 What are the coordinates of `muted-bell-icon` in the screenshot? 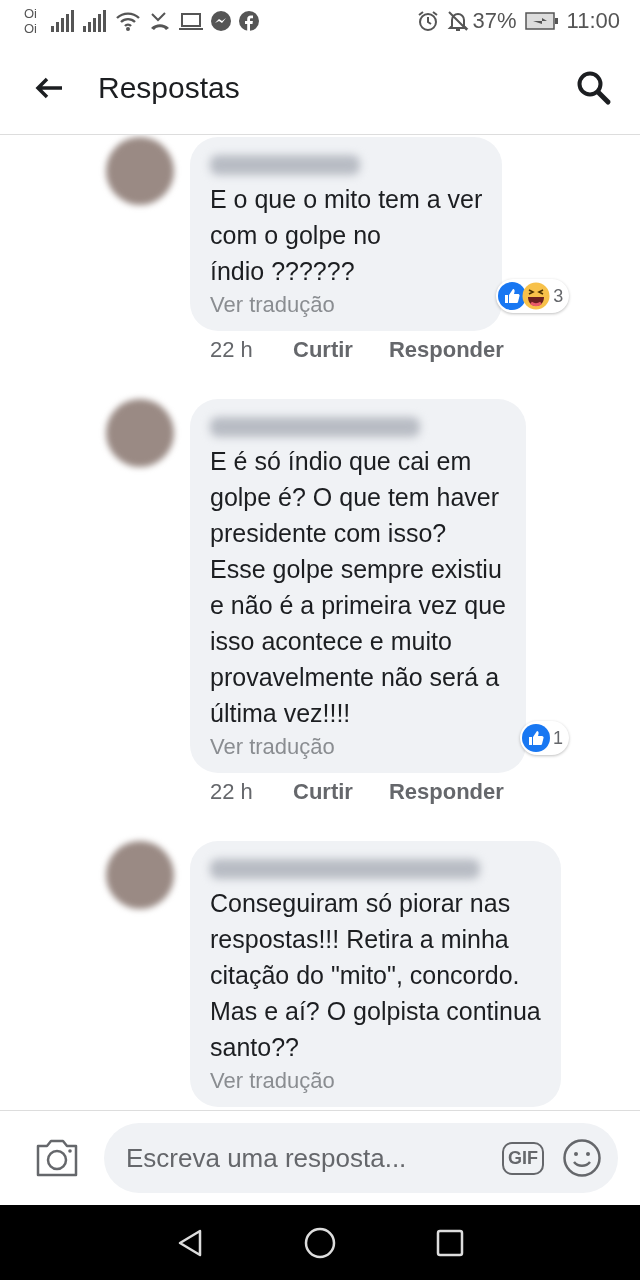 It's located at (457, 21).